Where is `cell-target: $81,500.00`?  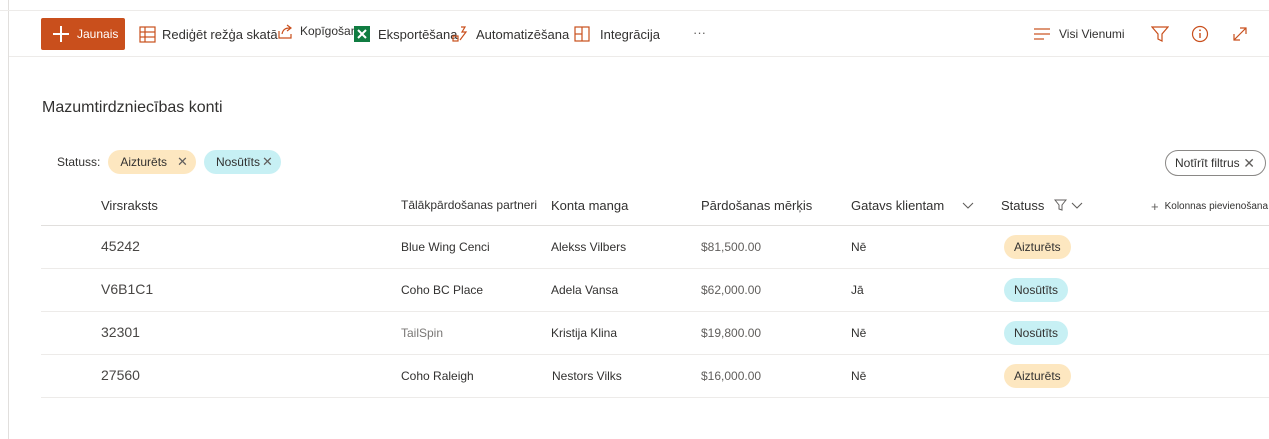 cell-target: $81,500.00 is located at coordinates (731, 247).